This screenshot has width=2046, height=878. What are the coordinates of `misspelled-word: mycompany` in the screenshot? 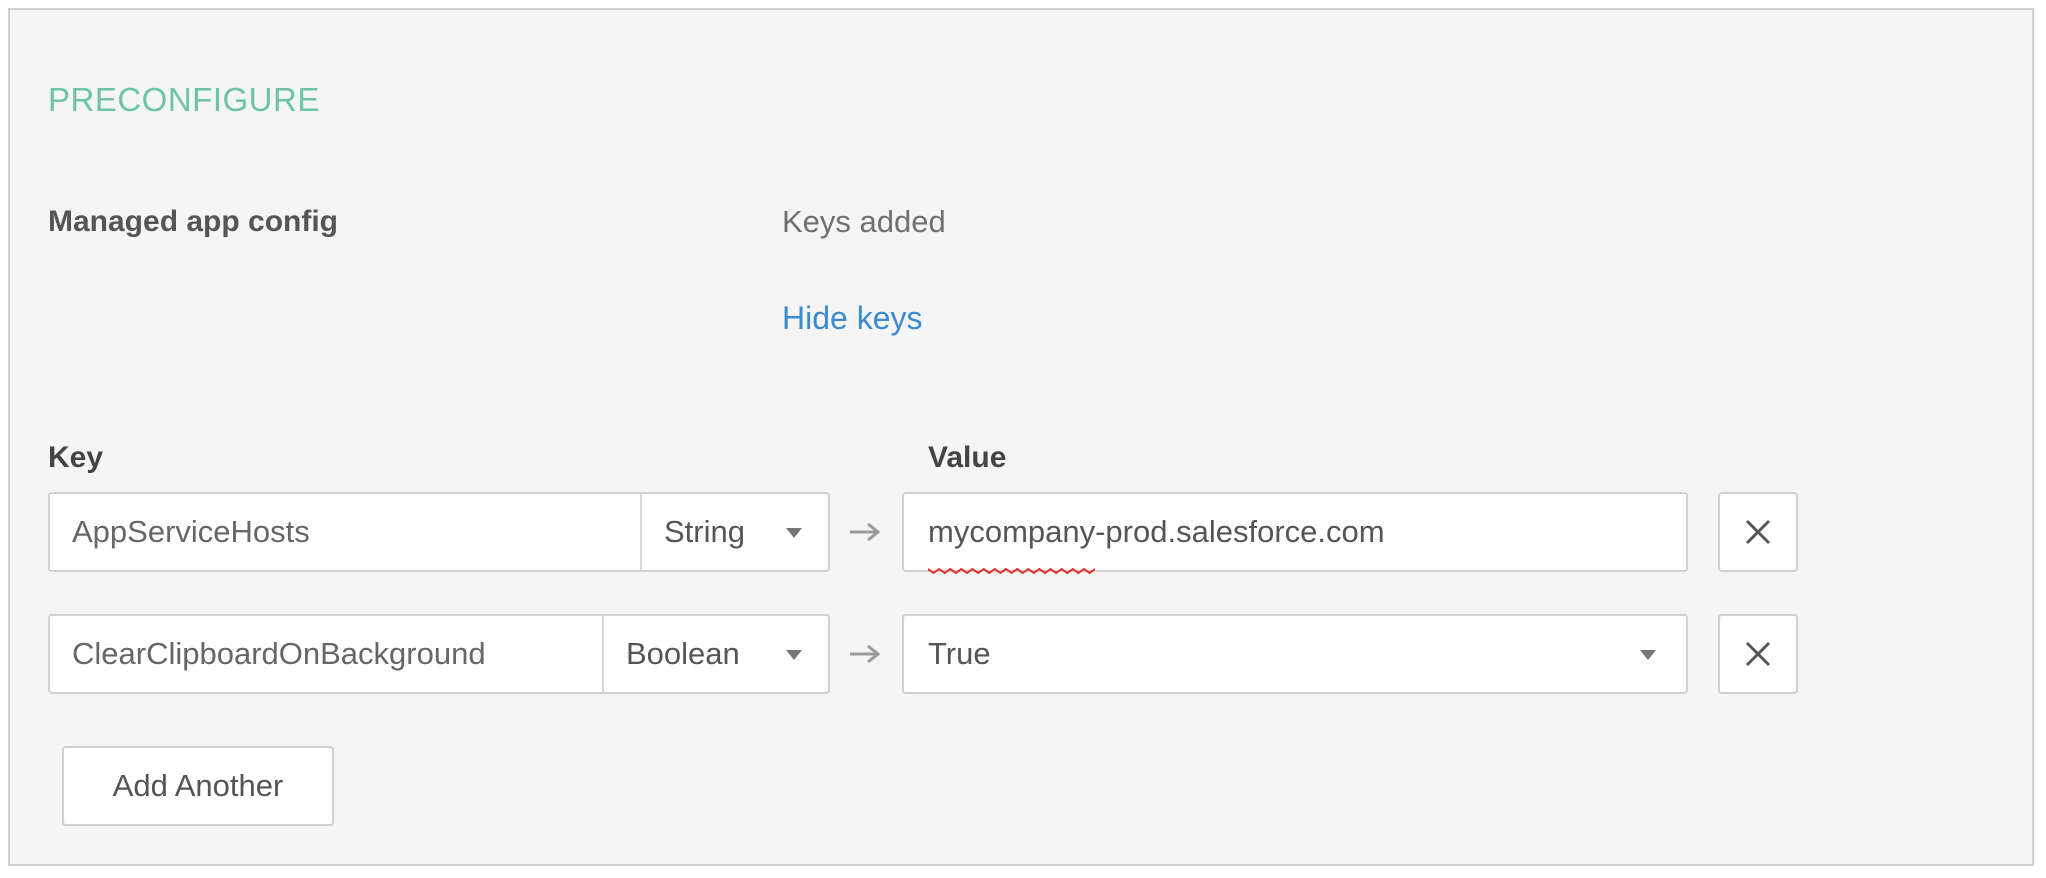 It's located at (1012, 534).